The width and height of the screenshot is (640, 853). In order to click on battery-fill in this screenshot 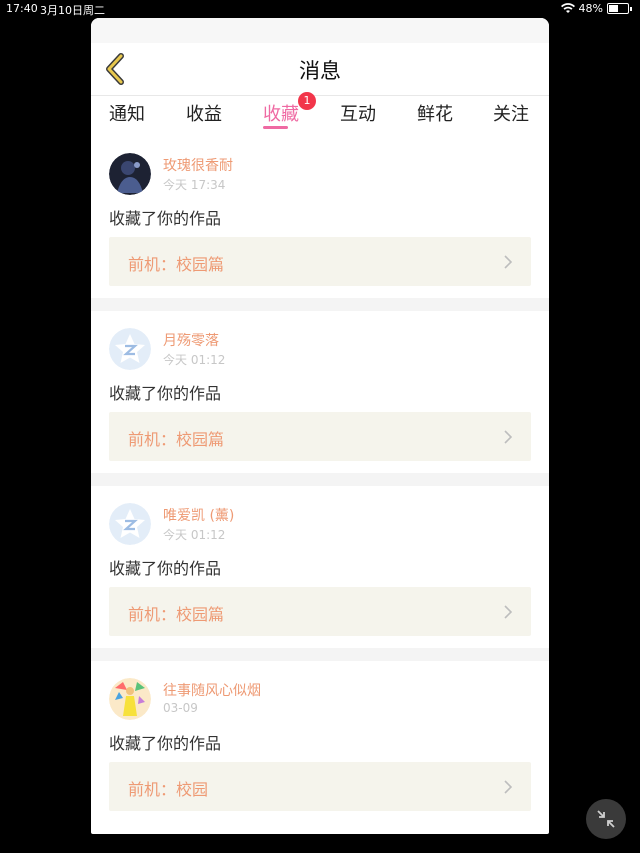, I will do `click(613, 8)`.